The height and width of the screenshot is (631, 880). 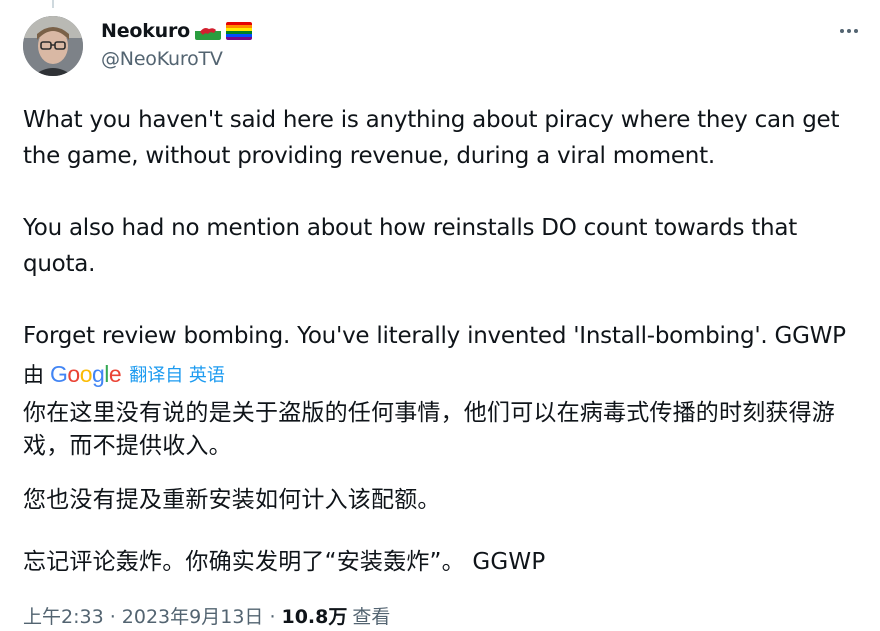 I want to click on tweet-timestamp: 上午2:33 · 2023年9月13日 ·, so click(x=149, y=615).